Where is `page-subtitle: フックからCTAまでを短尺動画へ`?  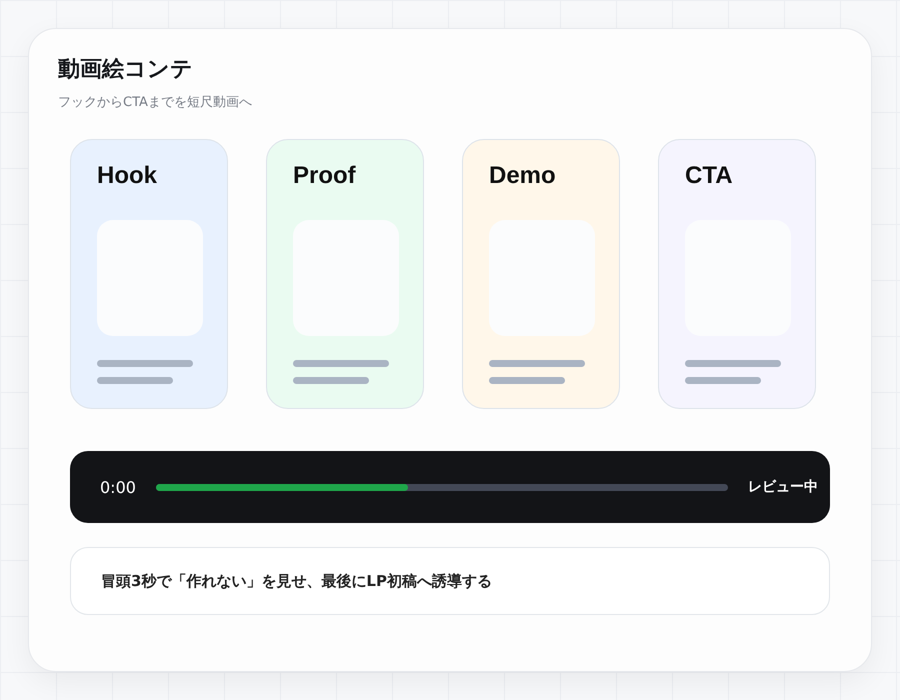
page-subtitle: フックからCTAまでを短尺動画へ is located at coordinates (155, 102).